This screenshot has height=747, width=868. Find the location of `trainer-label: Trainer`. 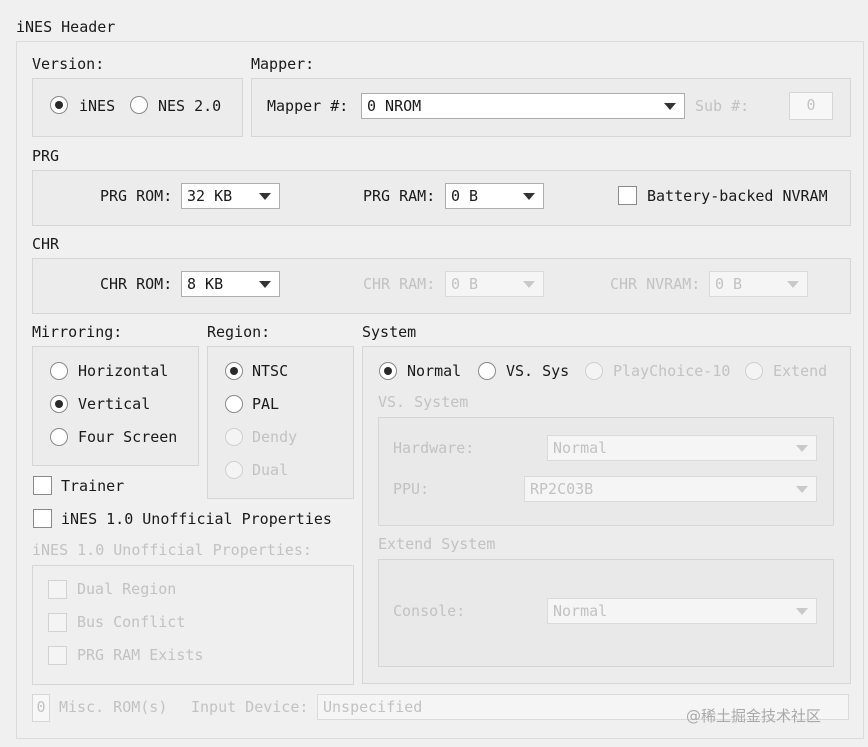

trainer-label: Trainer is located at coordinates (92, 486).